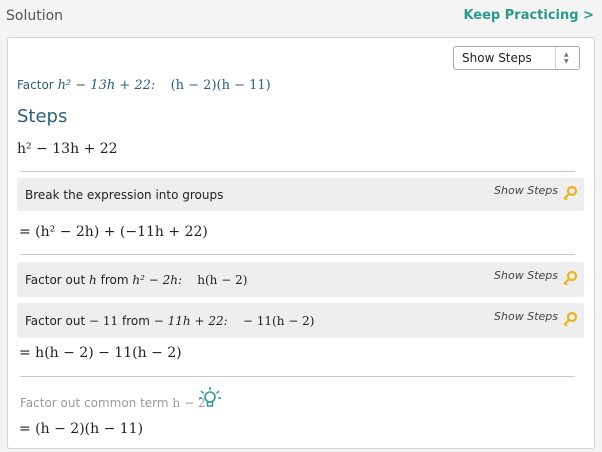 The width and height of the screenshot is (602, 452). What do you see at coordinates (210, 398) in the screenshot?
I see `lightbulb-icon` at bounding box center [210, 398].